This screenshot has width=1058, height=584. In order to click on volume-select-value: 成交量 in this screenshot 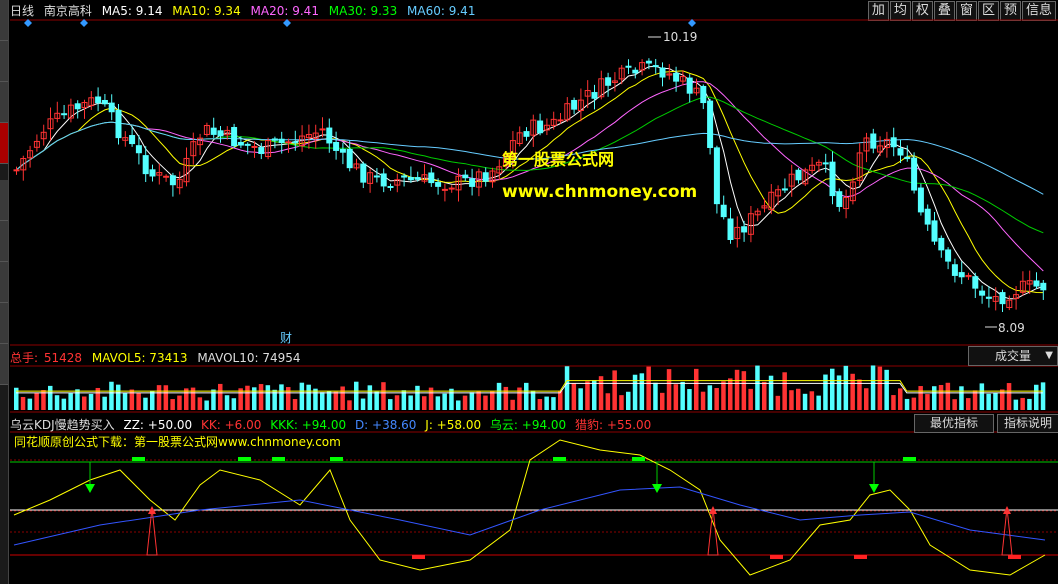, I will do `click(1013, 356)`.